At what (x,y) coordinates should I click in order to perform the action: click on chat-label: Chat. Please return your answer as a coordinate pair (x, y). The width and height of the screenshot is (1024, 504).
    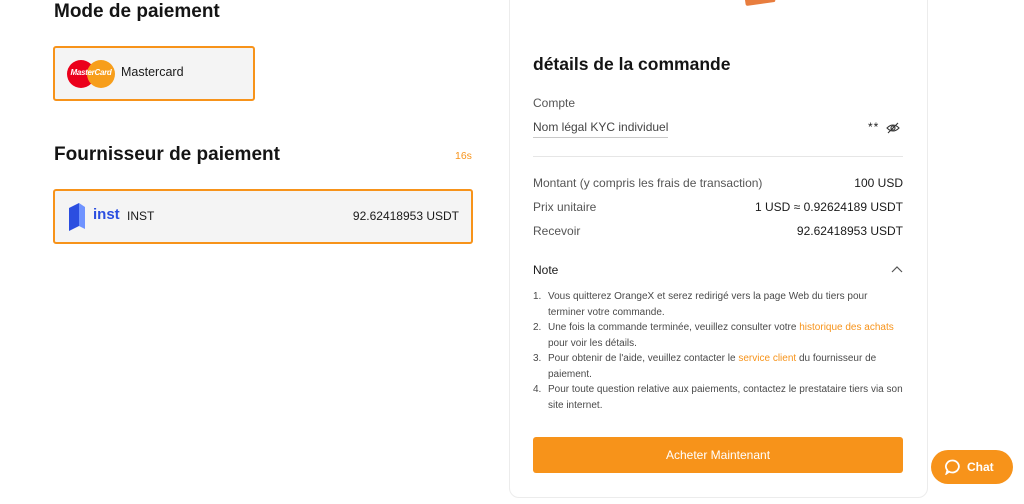
    Looking at the image, I should click on (980, 467).